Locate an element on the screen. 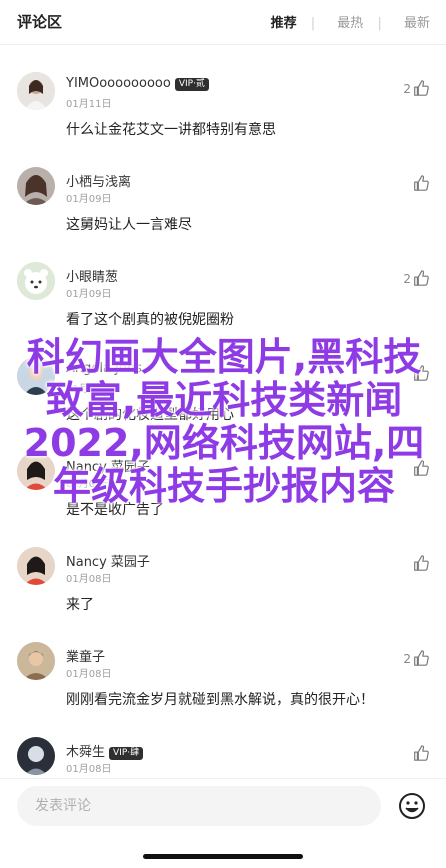  input-bar-divider is located at coordinates (223, 778).